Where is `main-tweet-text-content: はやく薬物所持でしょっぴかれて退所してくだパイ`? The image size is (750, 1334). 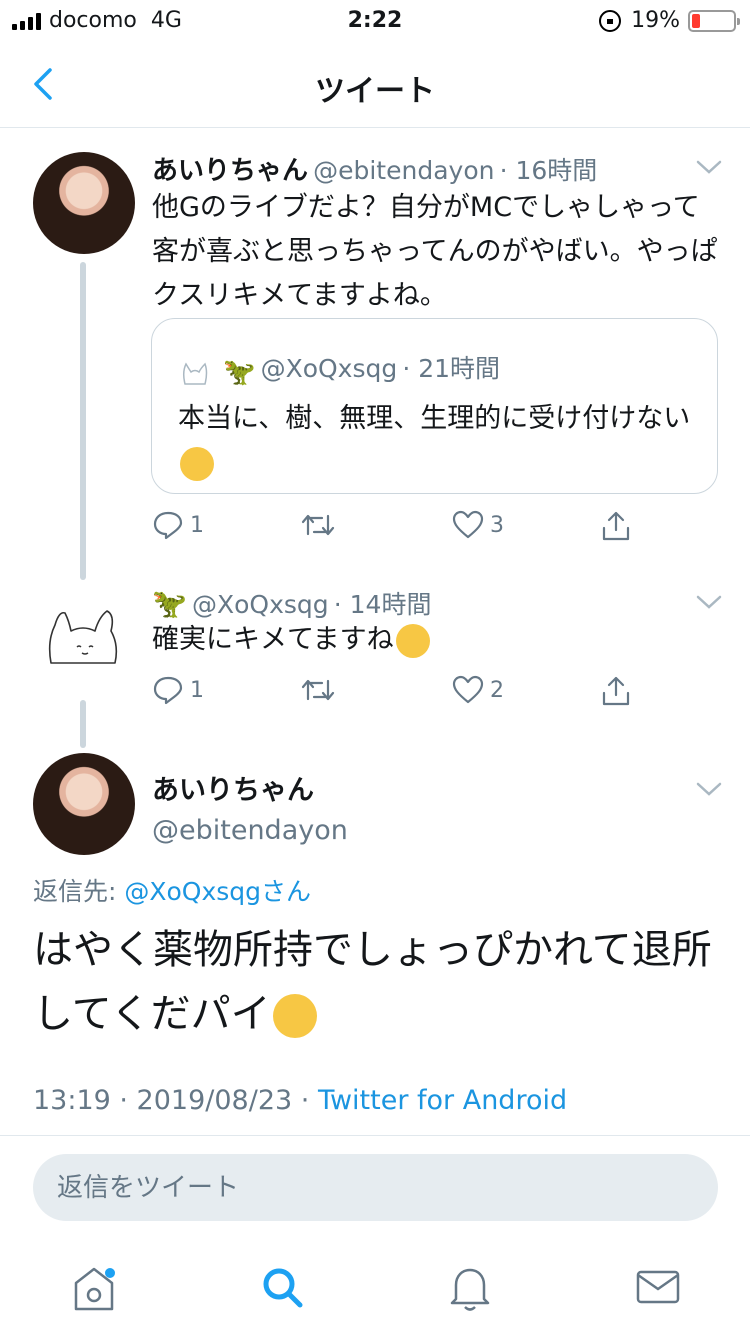 main-tweet-text-content: はやく薬物所持でしょっぴかれて退所してくだパイ is located at coordinates (372, 982).